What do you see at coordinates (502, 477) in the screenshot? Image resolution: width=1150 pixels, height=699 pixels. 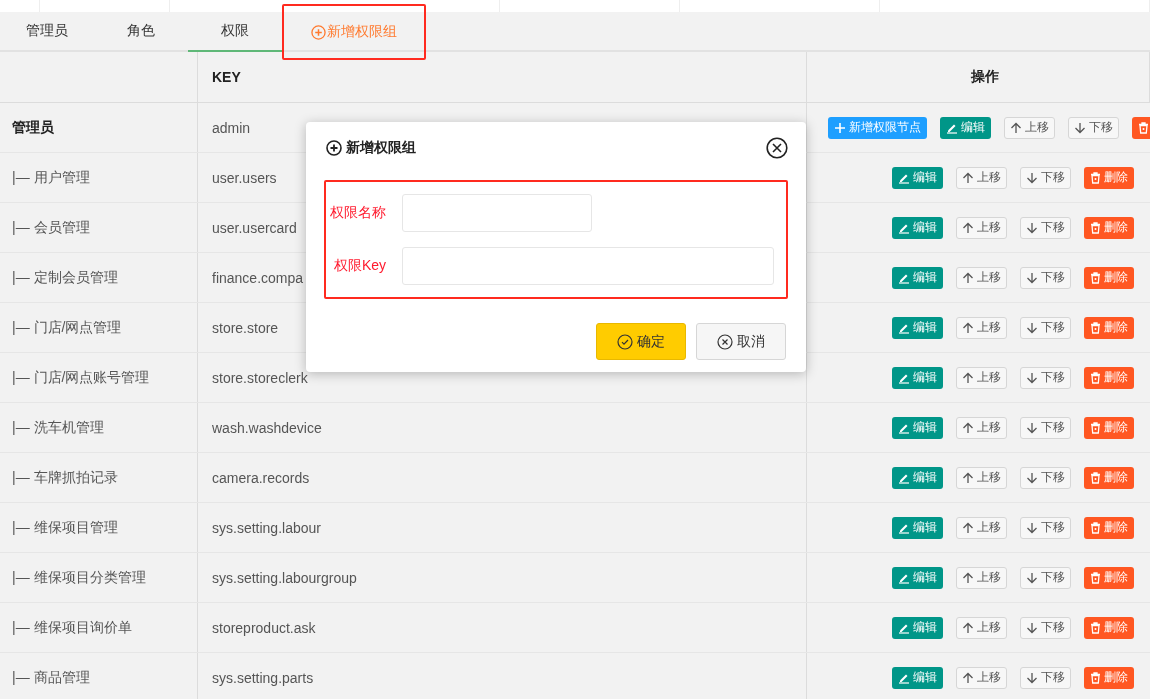 I see `permission-key: camera.records` at bounding box center [502, 477].